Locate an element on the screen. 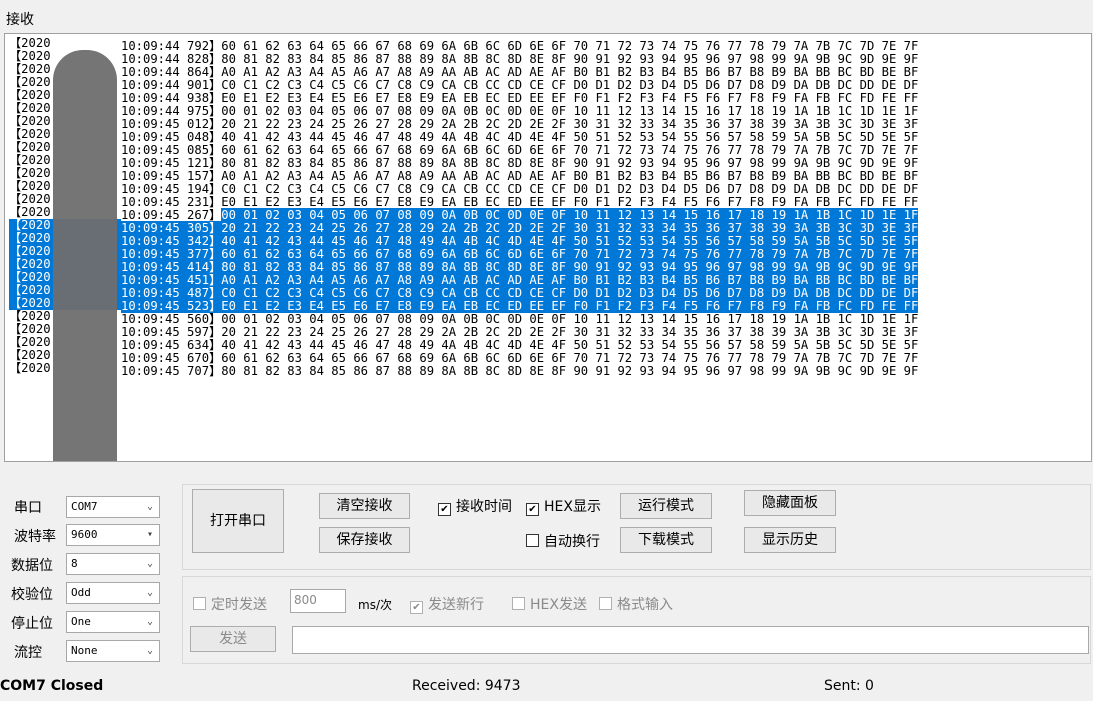 The width and height of the screenshot is (1093, 701). hex-display-label: HEX显示 is located at coordinates (572, 507).